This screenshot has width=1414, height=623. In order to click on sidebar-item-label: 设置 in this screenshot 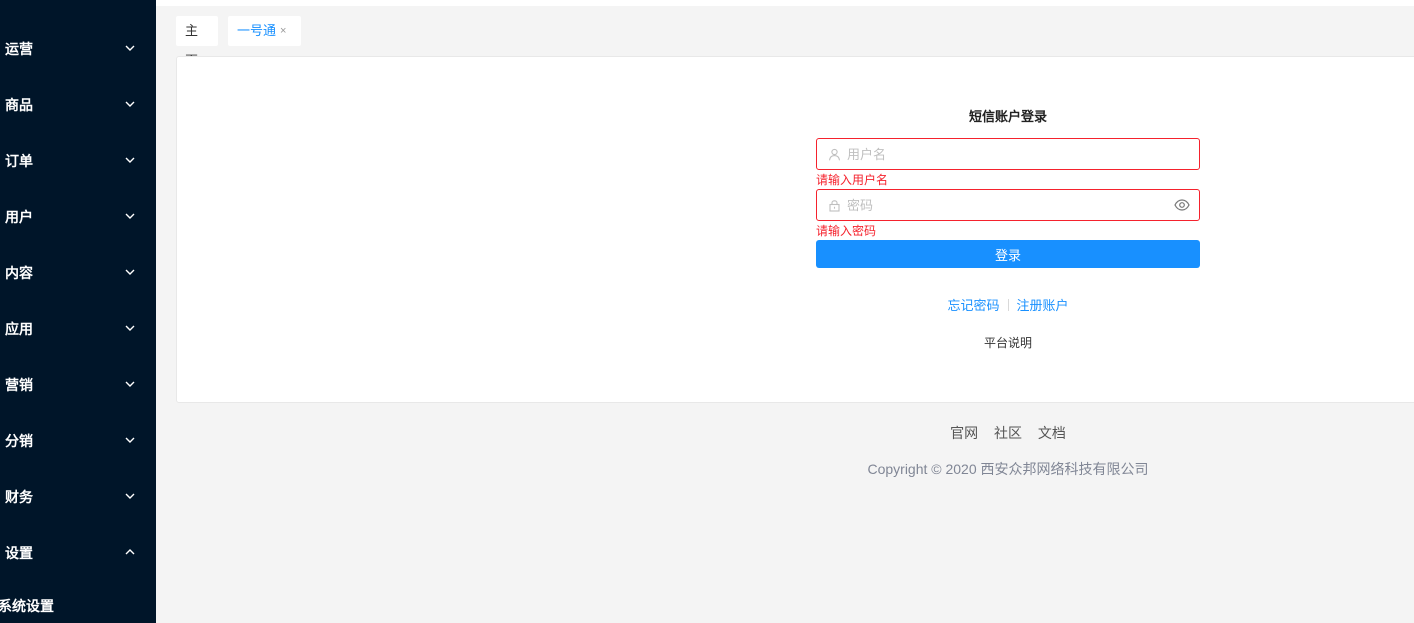, I will do `click(19, 553)`.